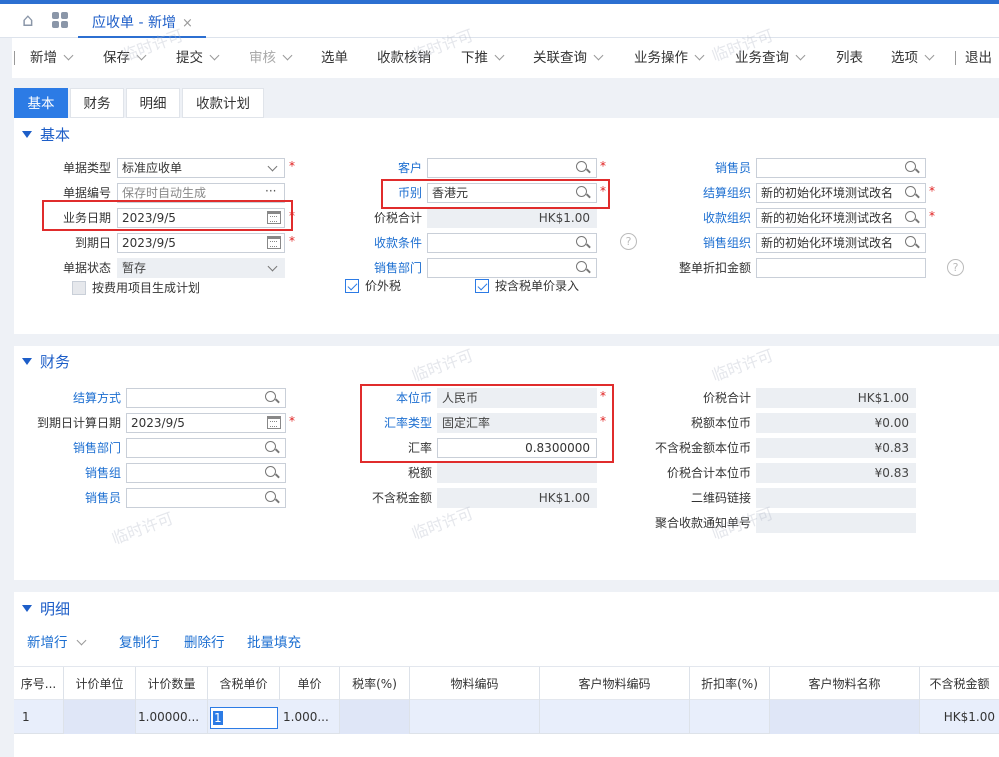 Image resolution: width=999 pixels, height=757 pixels. I want to click on sales-dept-label: 销售部门, so click(368, 268).